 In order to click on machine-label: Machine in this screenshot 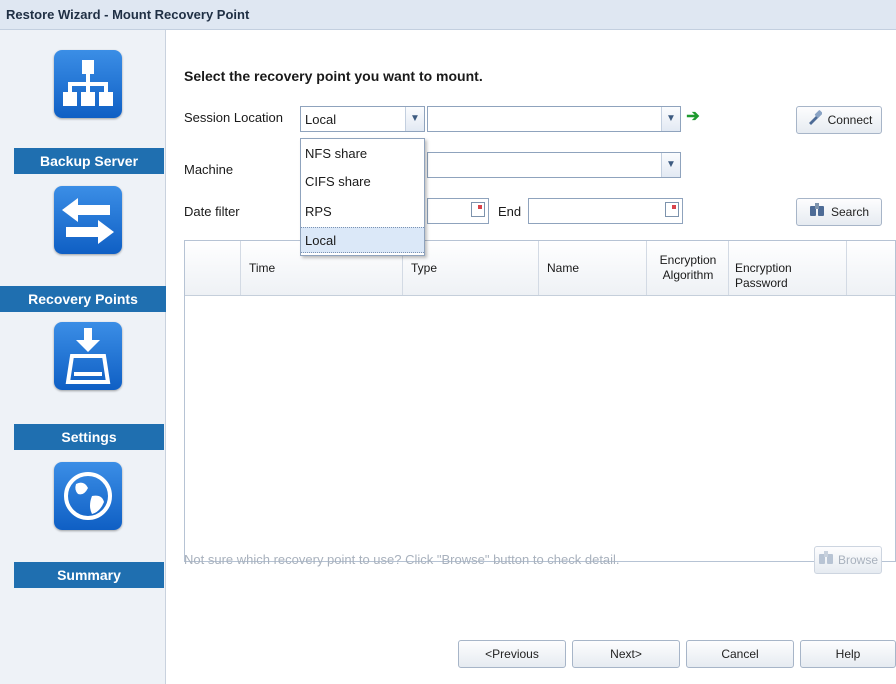, I will do `click(209, 169)`.